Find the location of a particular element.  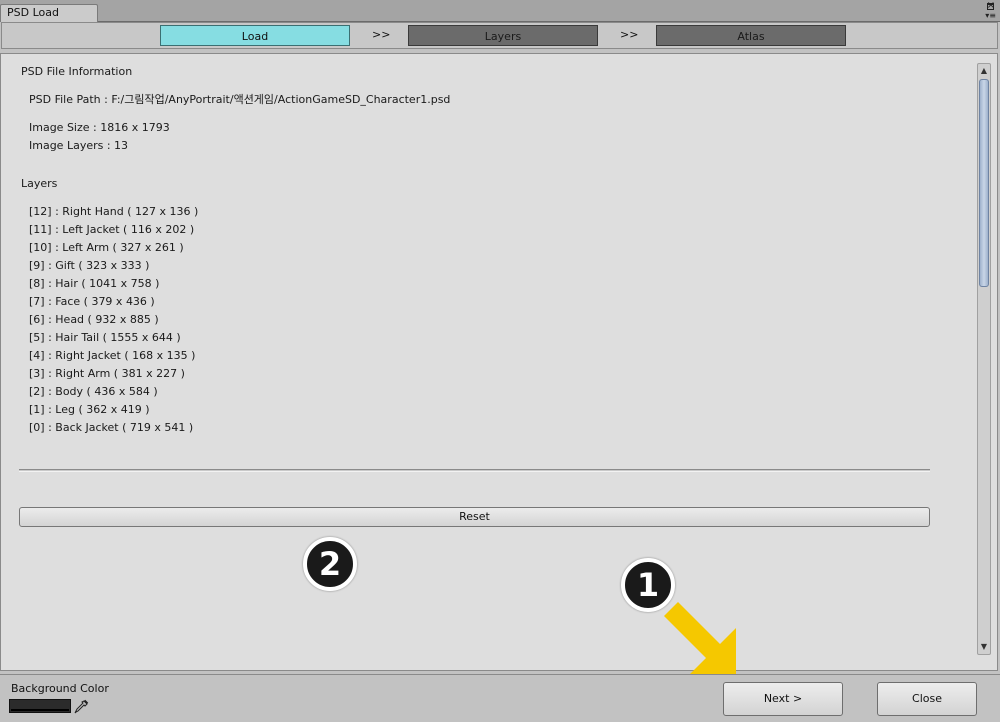

step-load: Load is located at coordinates (255, 35).